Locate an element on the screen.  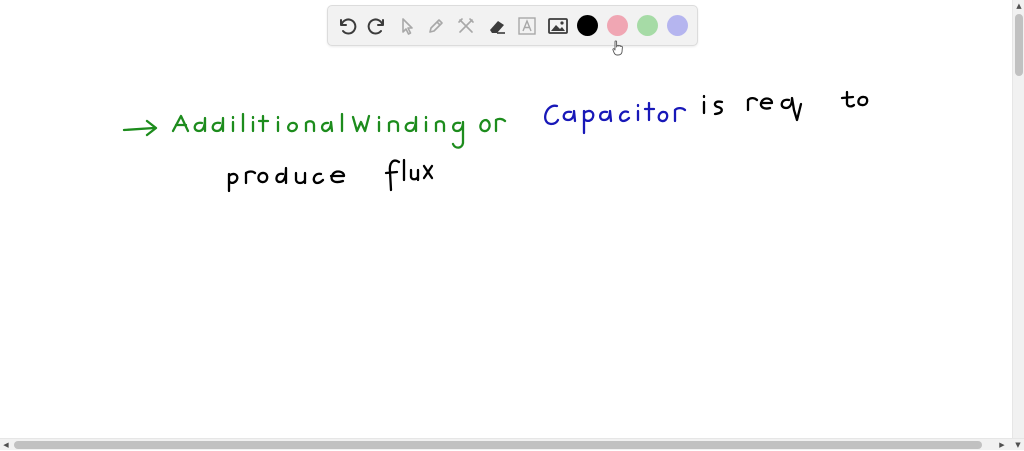
arrow-stroke is located at coordinates (140, 128).